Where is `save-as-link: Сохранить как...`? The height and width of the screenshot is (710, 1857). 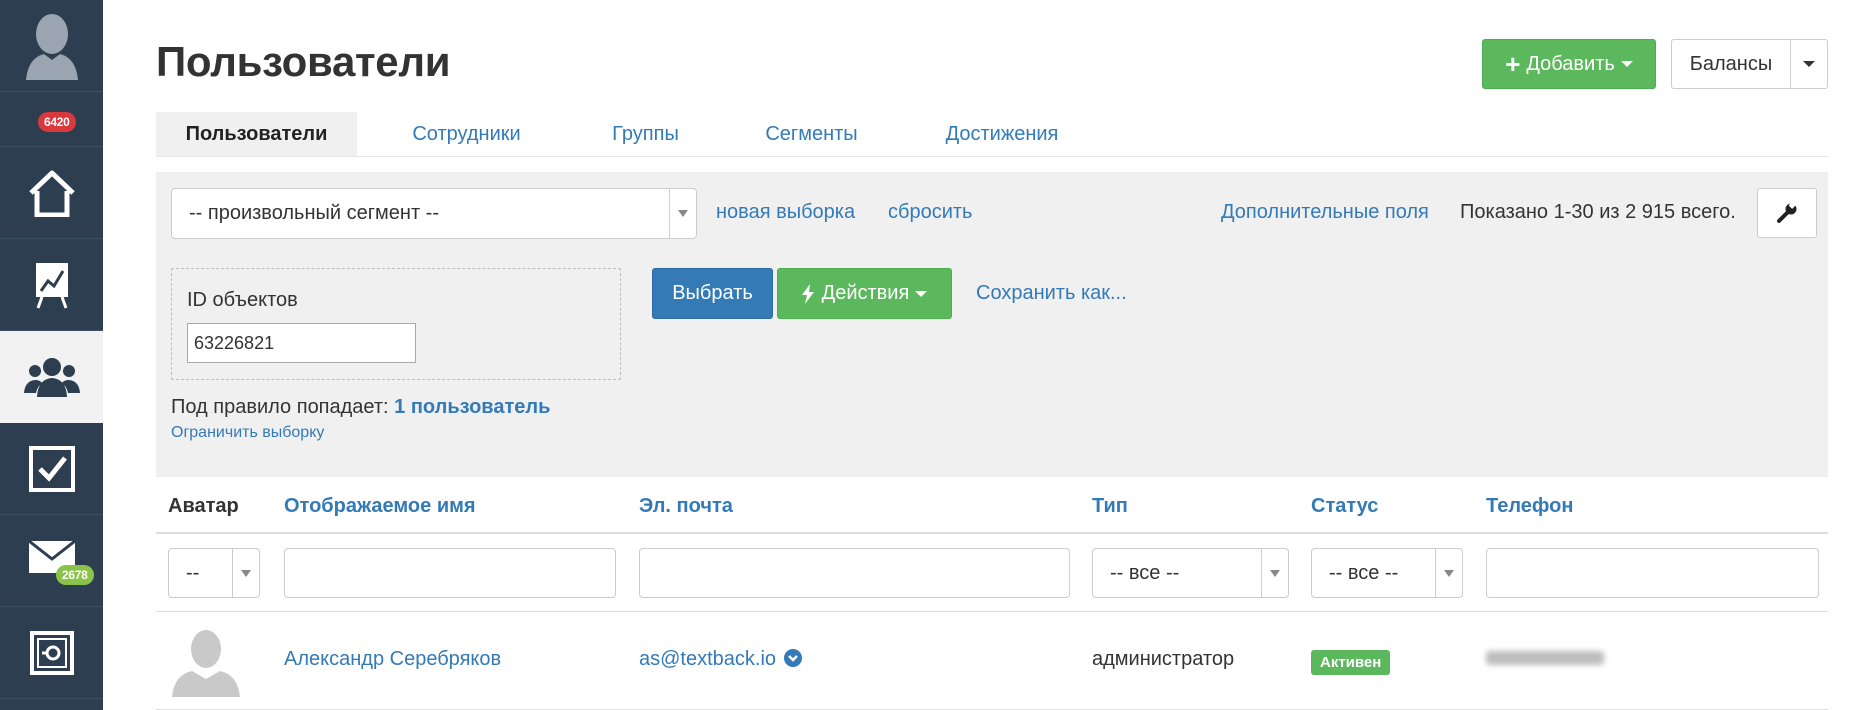 save-as-link: Сохранить как... is located at coordinates (1051, 293).